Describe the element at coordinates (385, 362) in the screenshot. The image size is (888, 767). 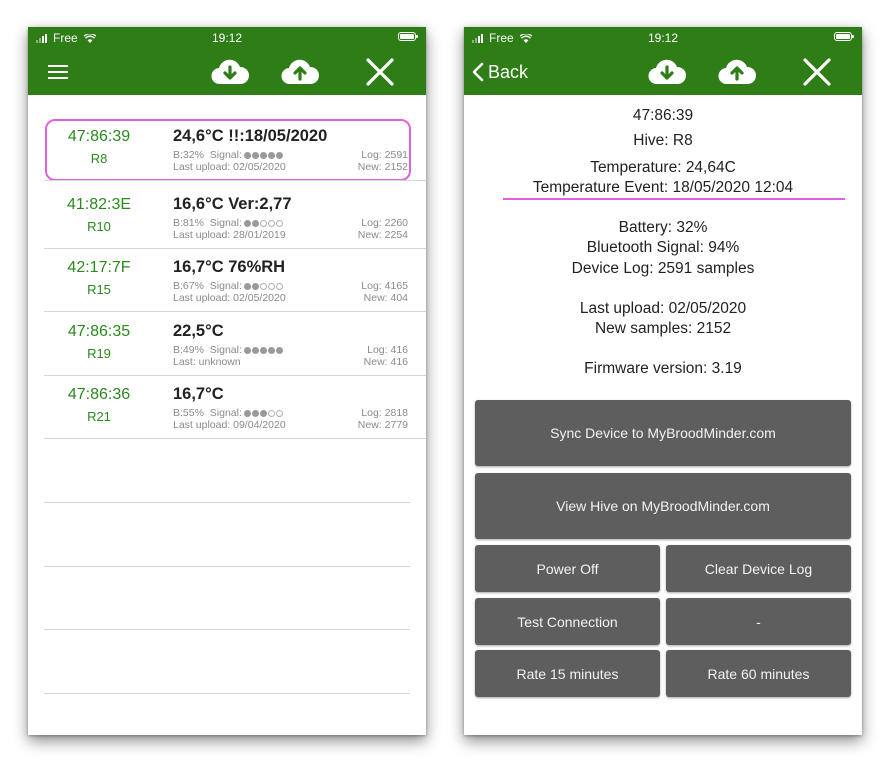
I see `new-count: New: 416` at that location.